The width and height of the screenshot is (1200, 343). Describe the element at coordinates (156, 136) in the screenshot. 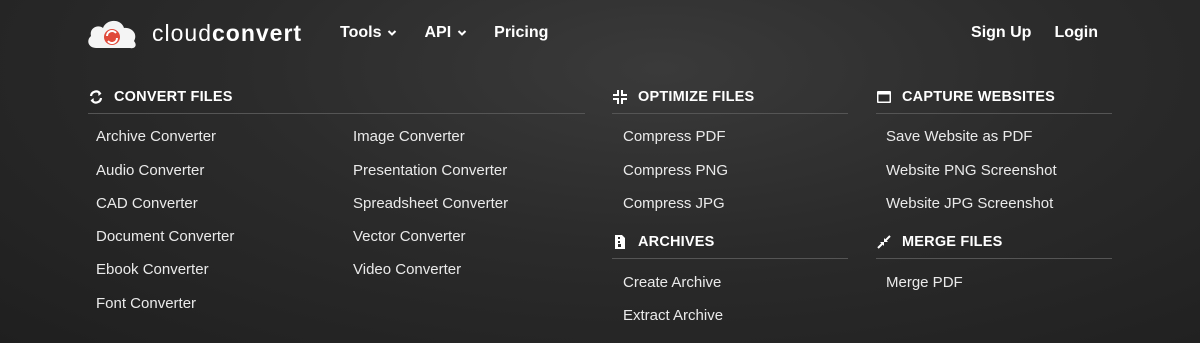

I see `link-archive-converter: Archive Converter` at that location.